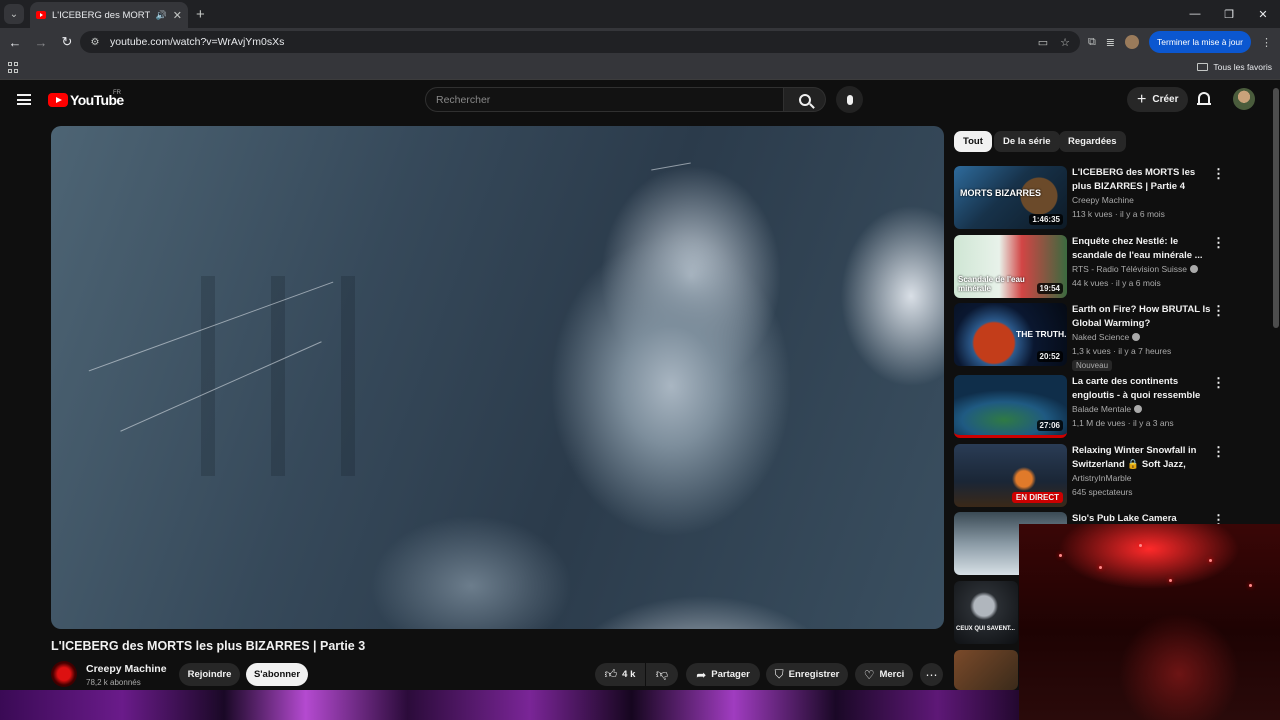 Image resolution: width=1280 pixels, height=720 pixels. I want to click on thumbnail-caption: MORTS BIZARRES, so click(1000, 193).